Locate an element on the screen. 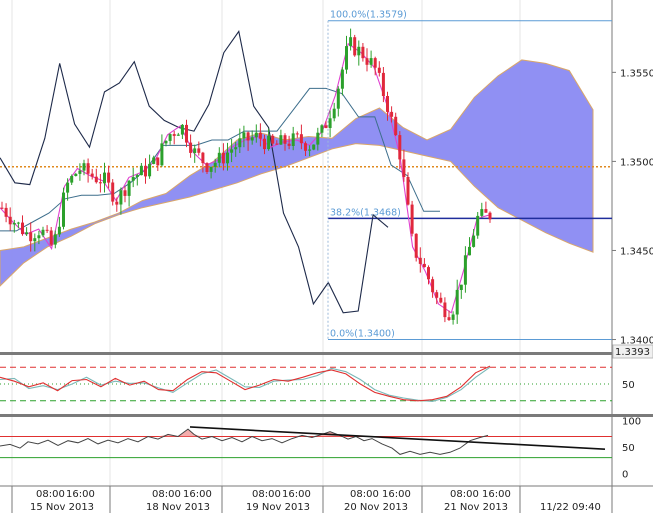  date-axis-label: 15 Nov 2013 is located at coordinates (62, 507).